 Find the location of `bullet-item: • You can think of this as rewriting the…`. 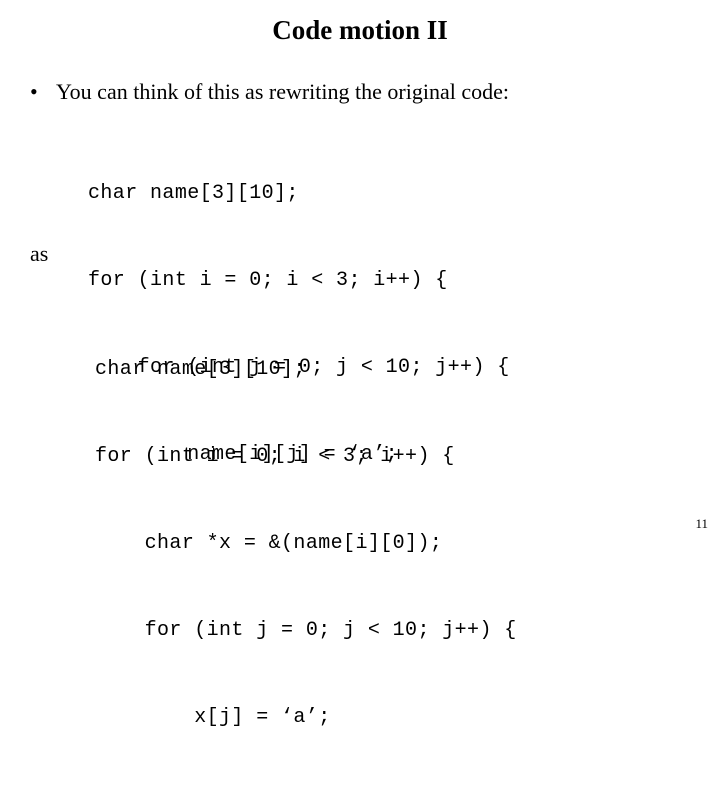

bullet-item: • You can think of this as rewriting the… is located at coordinates (365, 92).